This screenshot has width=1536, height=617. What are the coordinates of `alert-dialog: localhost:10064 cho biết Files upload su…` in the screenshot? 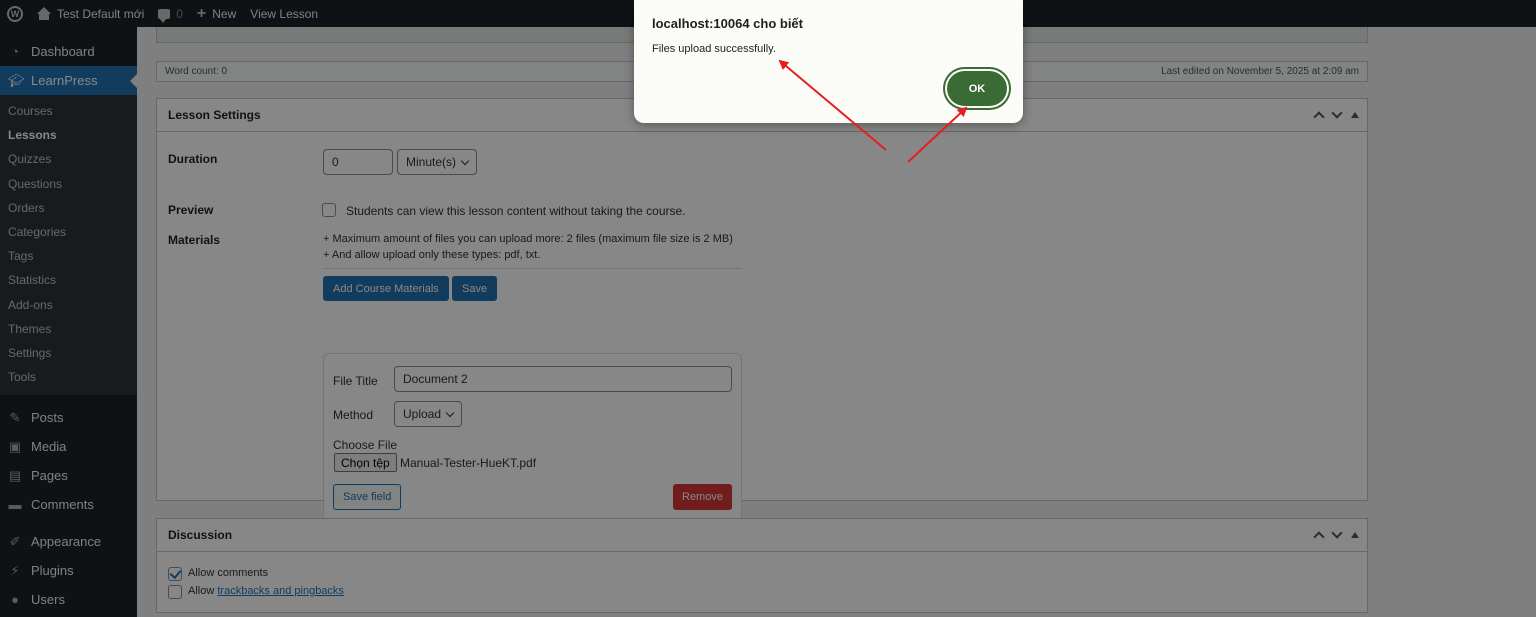 It's located at (828, 61).